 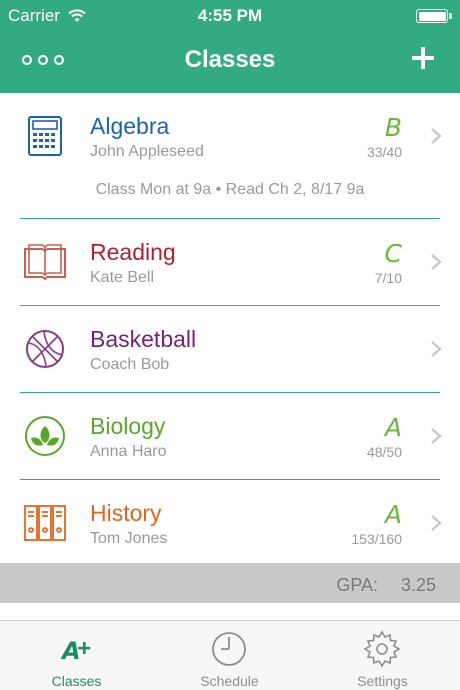 What do you see at coordinates (230, 523) in the screenshot?
I see `class-row-history: History Tom Jones A 153/160` at bounding box center [230, 523].